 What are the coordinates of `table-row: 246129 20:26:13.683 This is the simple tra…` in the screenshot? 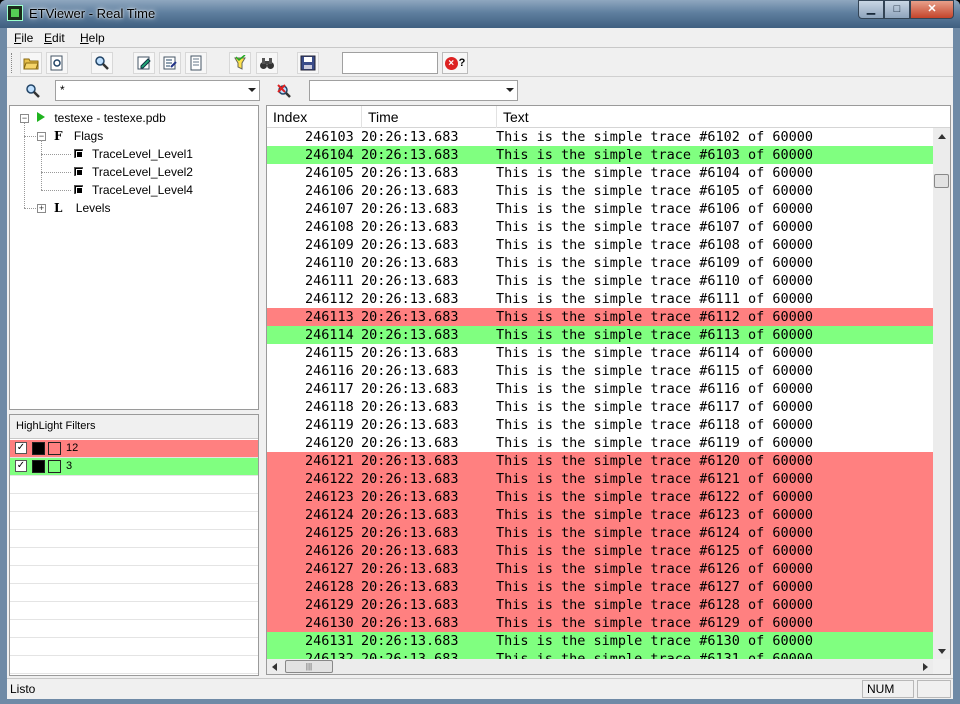 It's located at (600, 605).